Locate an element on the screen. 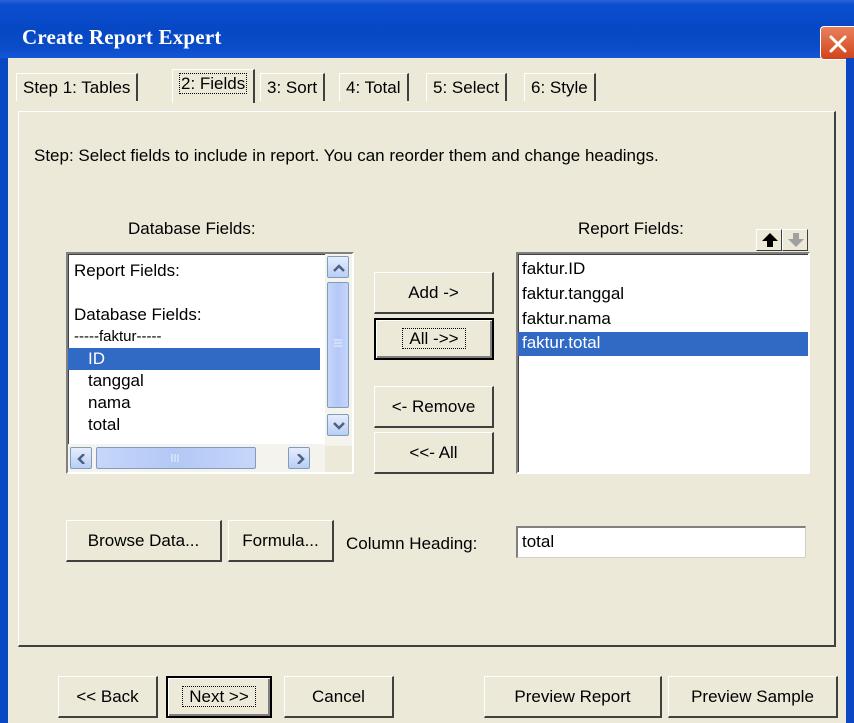 The width and height of the screenshot is (854, 723). close-icon is located at coordinates (838, 44).